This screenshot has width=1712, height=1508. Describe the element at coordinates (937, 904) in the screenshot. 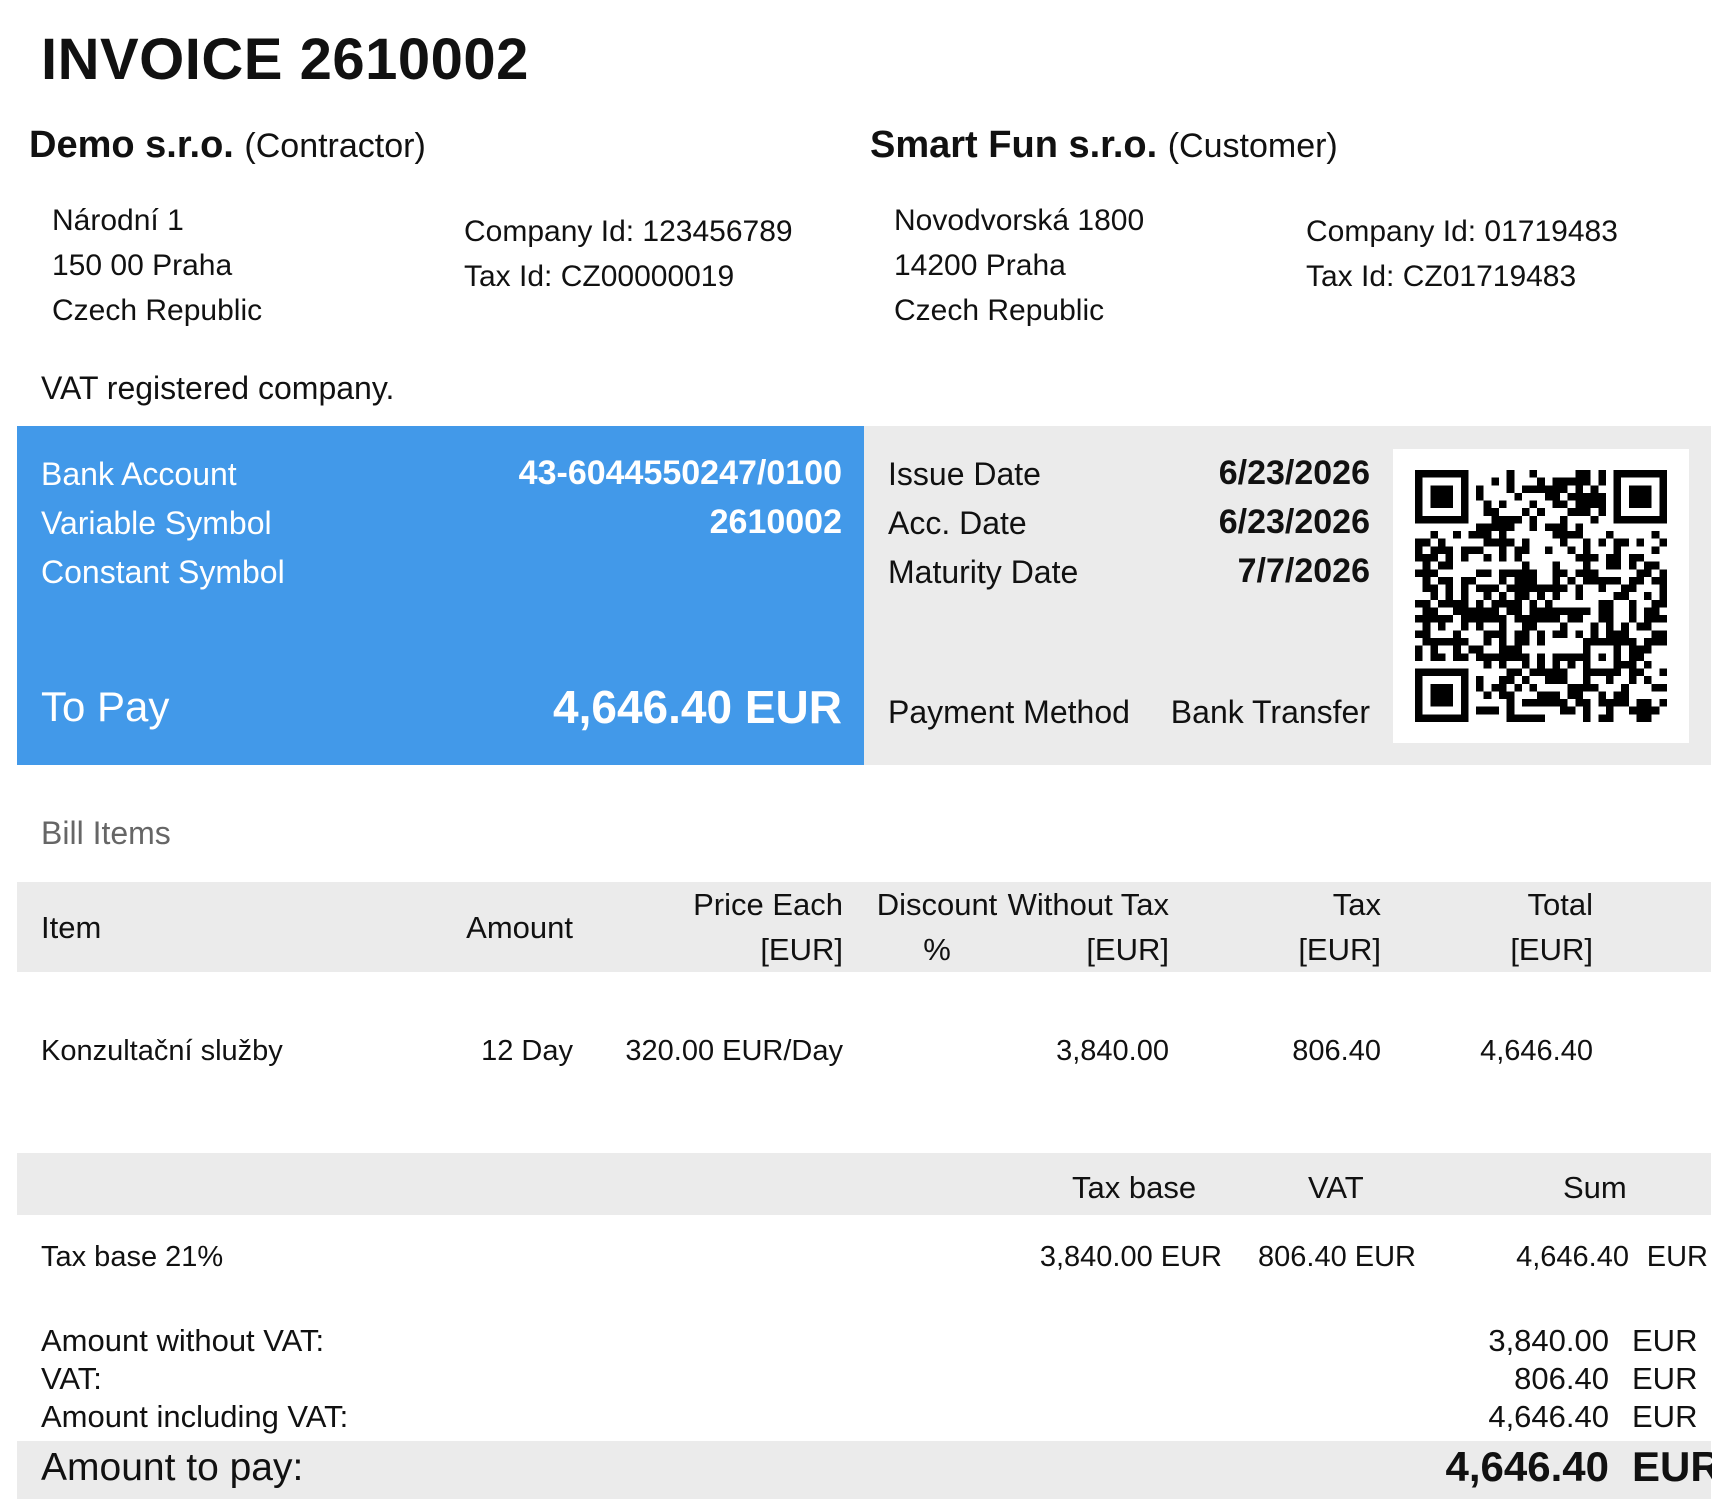

I see `col-discount-line1: Discount` at that location.